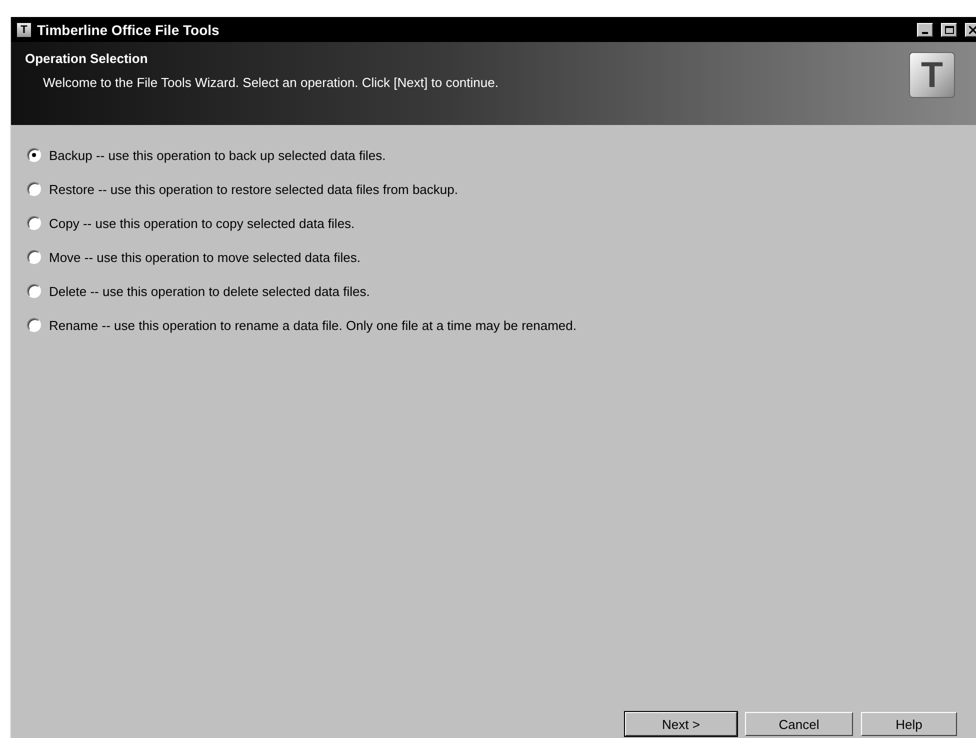 The image size is (976, 738). I want to click on header-title: Operation Selection, so click(87, 58).